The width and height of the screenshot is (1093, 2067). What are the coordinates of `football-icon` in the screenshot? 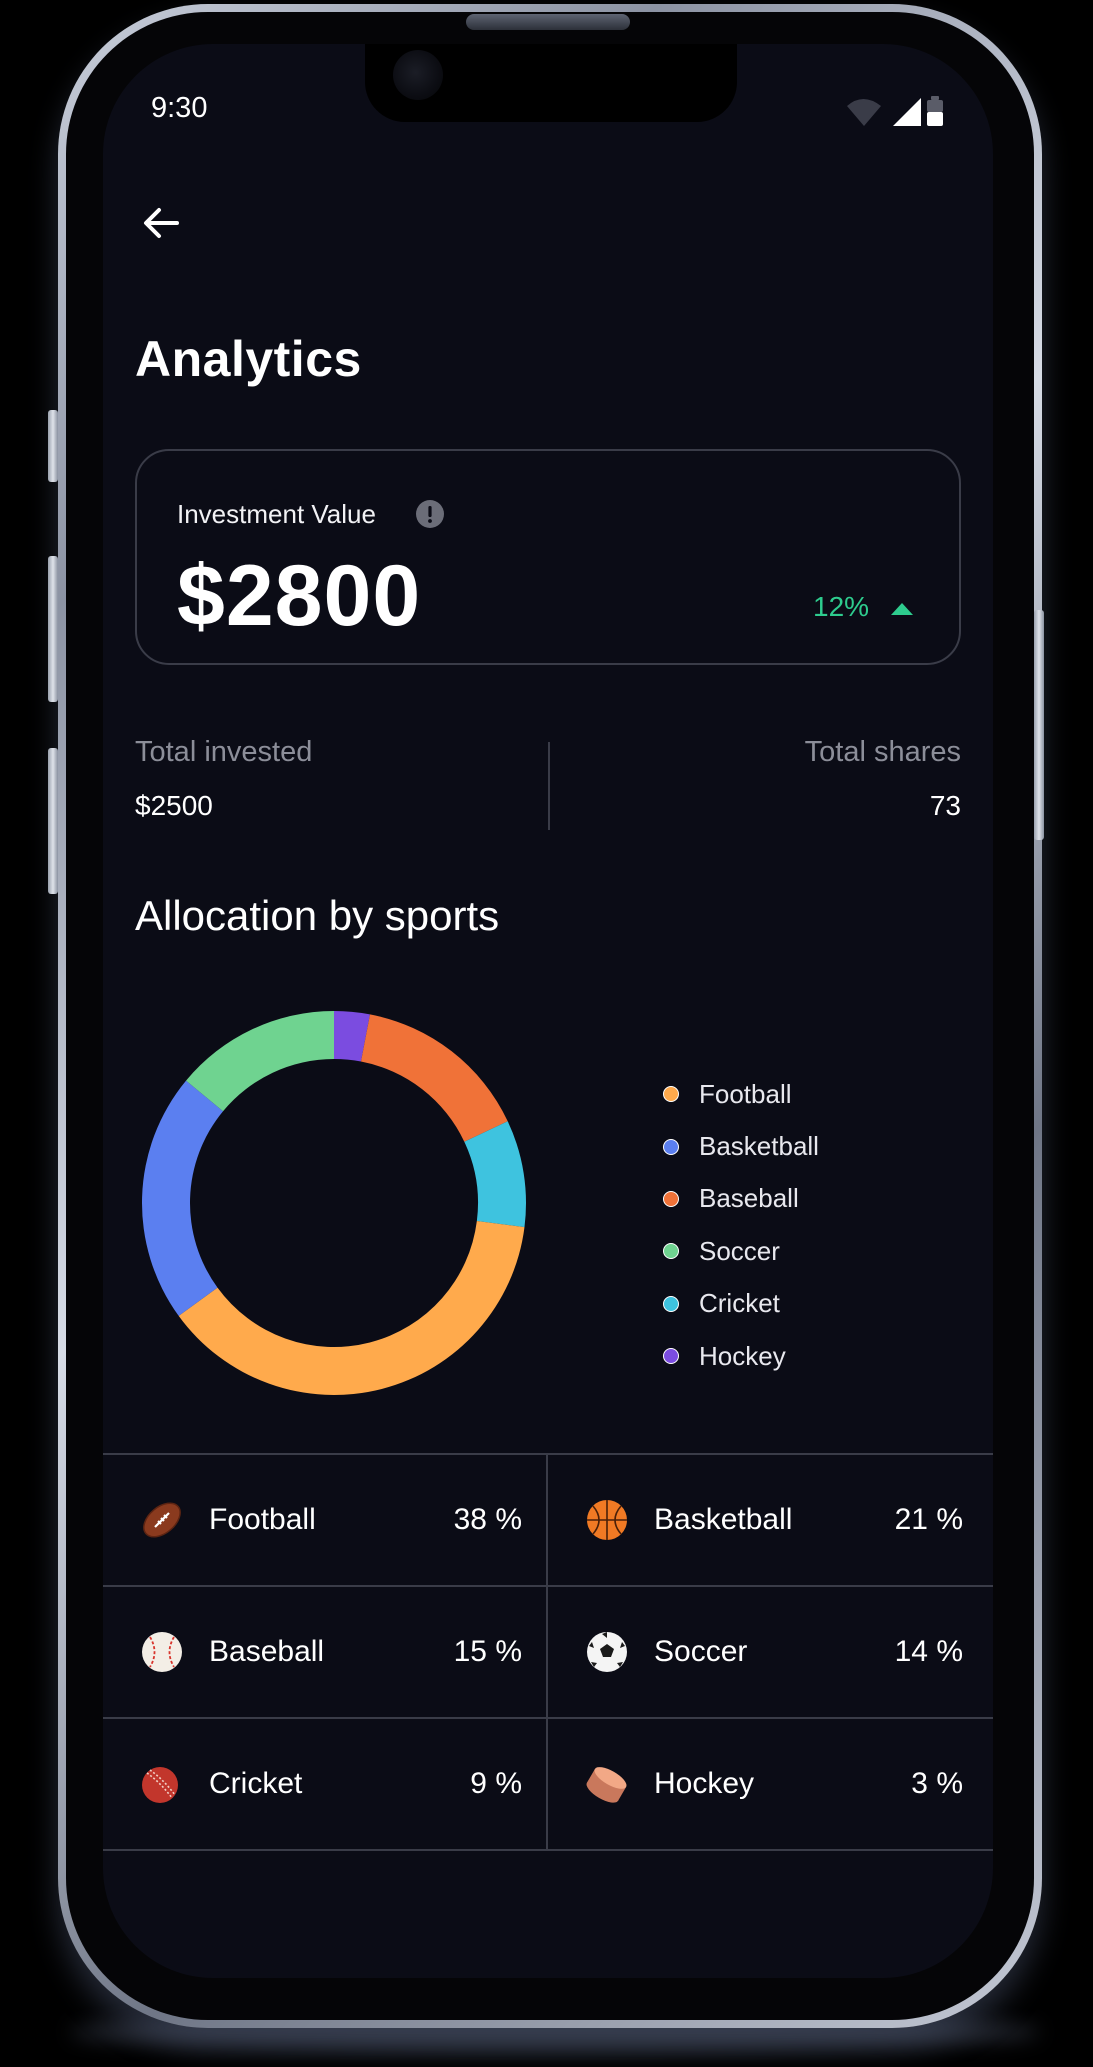 It's located at (162, 1520).